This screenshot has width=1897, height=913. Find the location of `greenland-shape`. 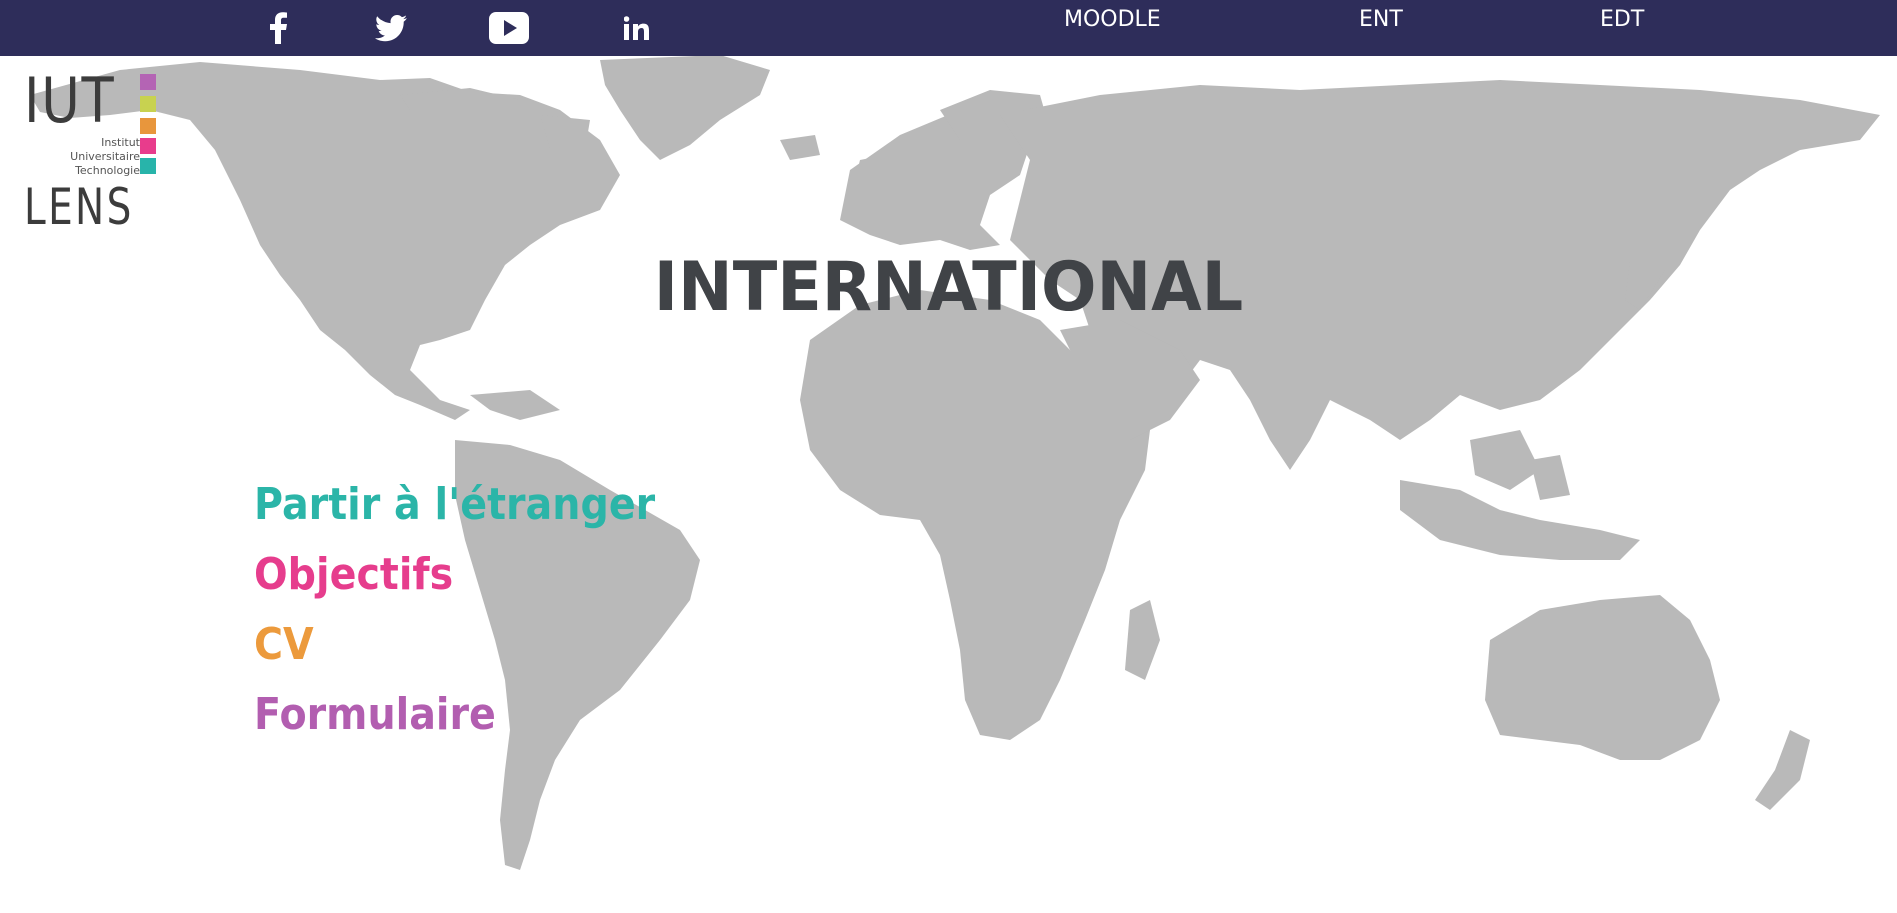

greenland-shape is located at coordinates (685, 107).